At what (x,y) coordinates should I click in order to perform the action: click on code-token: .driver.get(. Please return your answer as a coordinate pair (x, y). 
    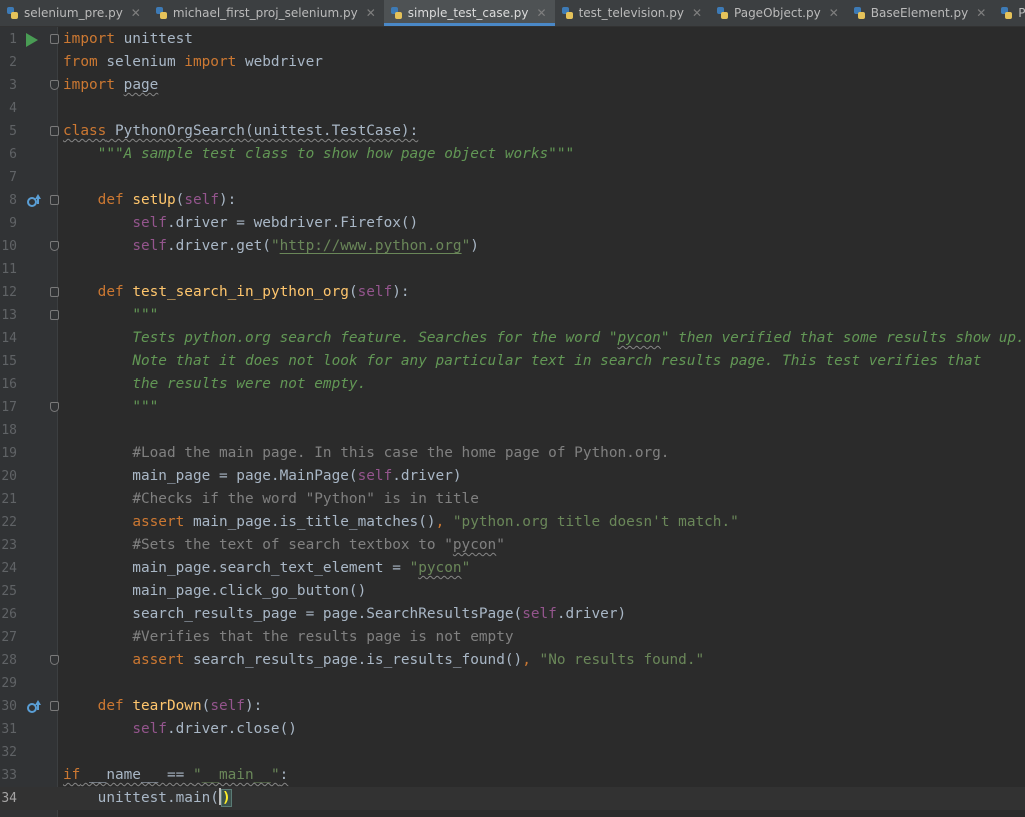
    Looking at the image, I should click on (218, 246).